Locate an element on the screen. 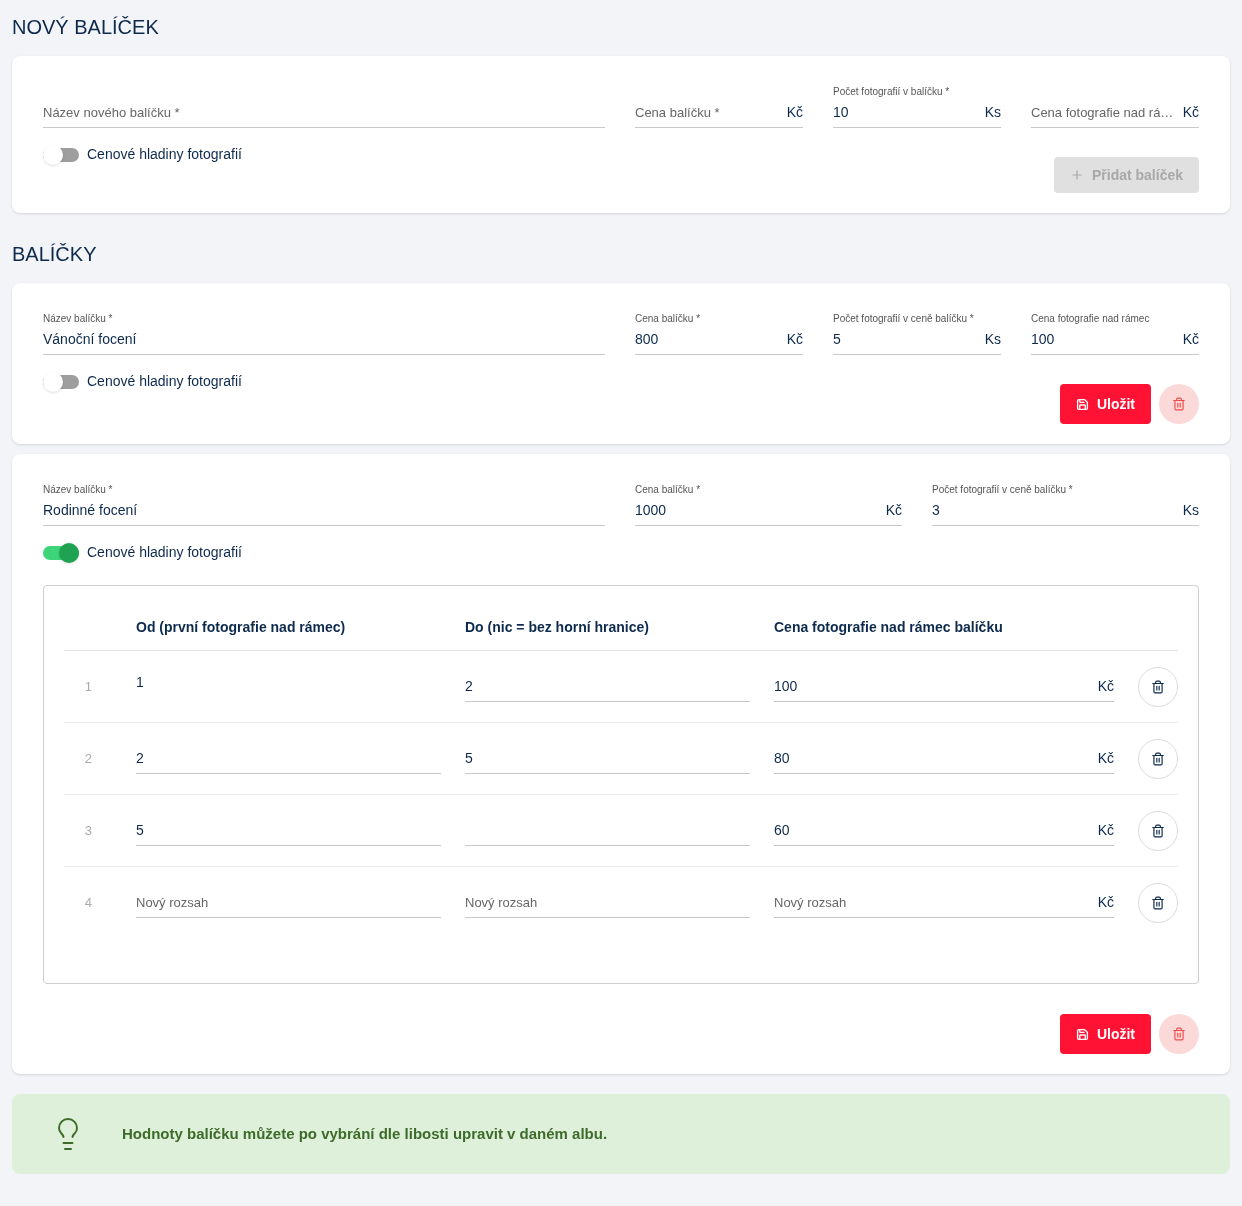  input-field: 3 Ks is located at coordinates (1065, 511).